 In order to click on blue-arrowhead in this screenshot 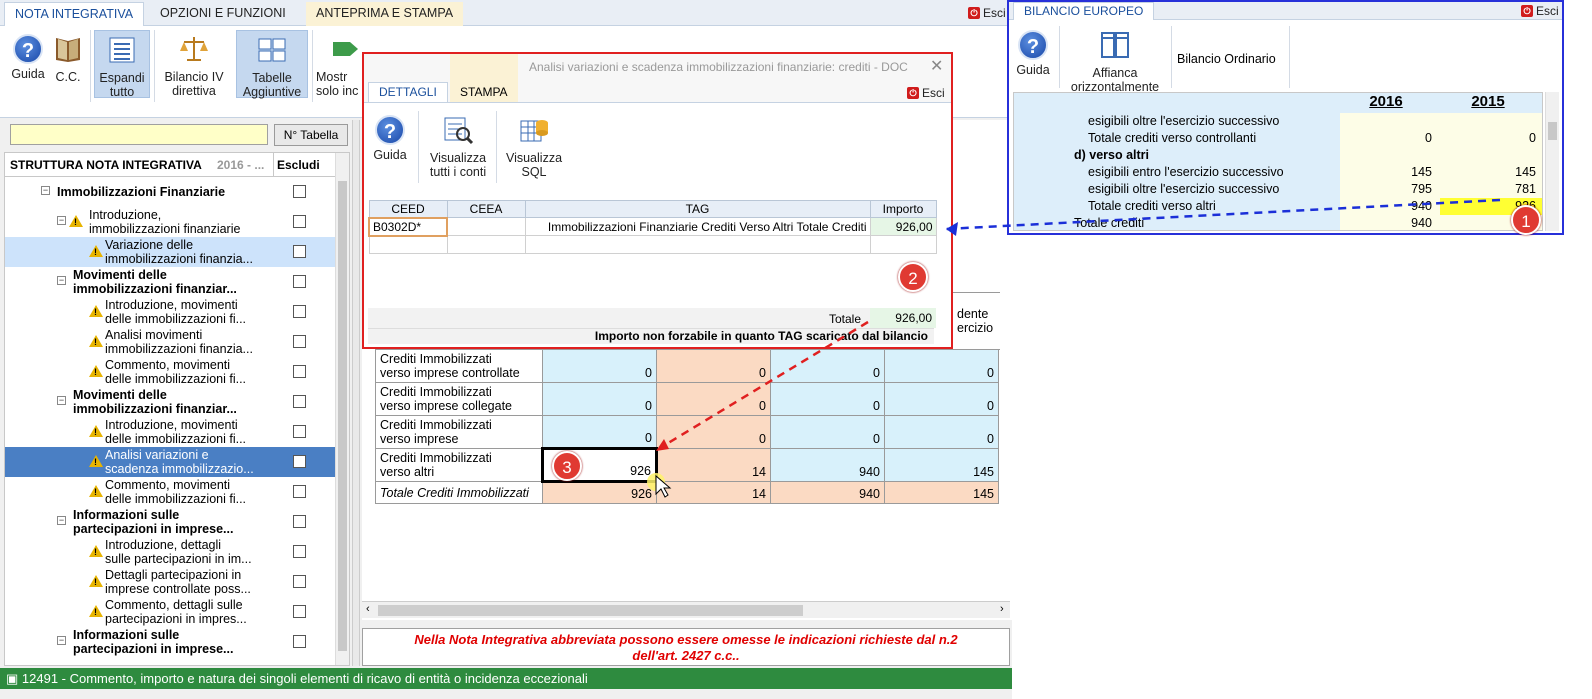, I will do `click(952, 229)`.